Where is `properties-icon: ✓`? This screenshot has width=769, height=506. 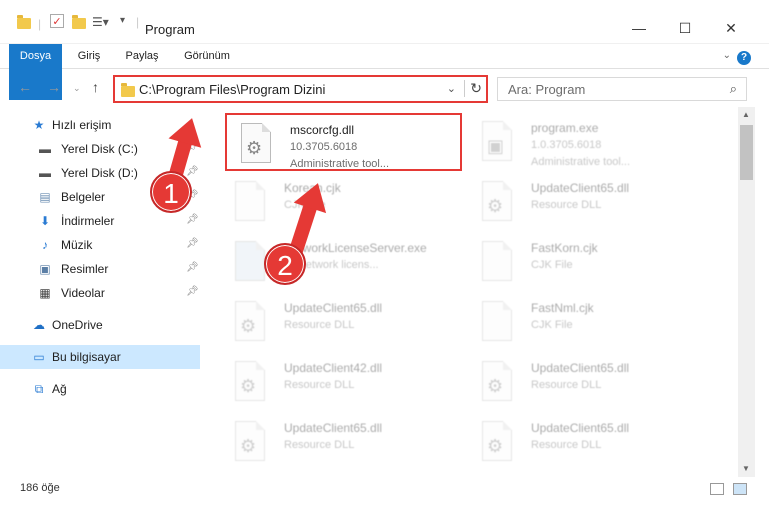
properties-icon: ✓ is located at coordinates (57, 21).